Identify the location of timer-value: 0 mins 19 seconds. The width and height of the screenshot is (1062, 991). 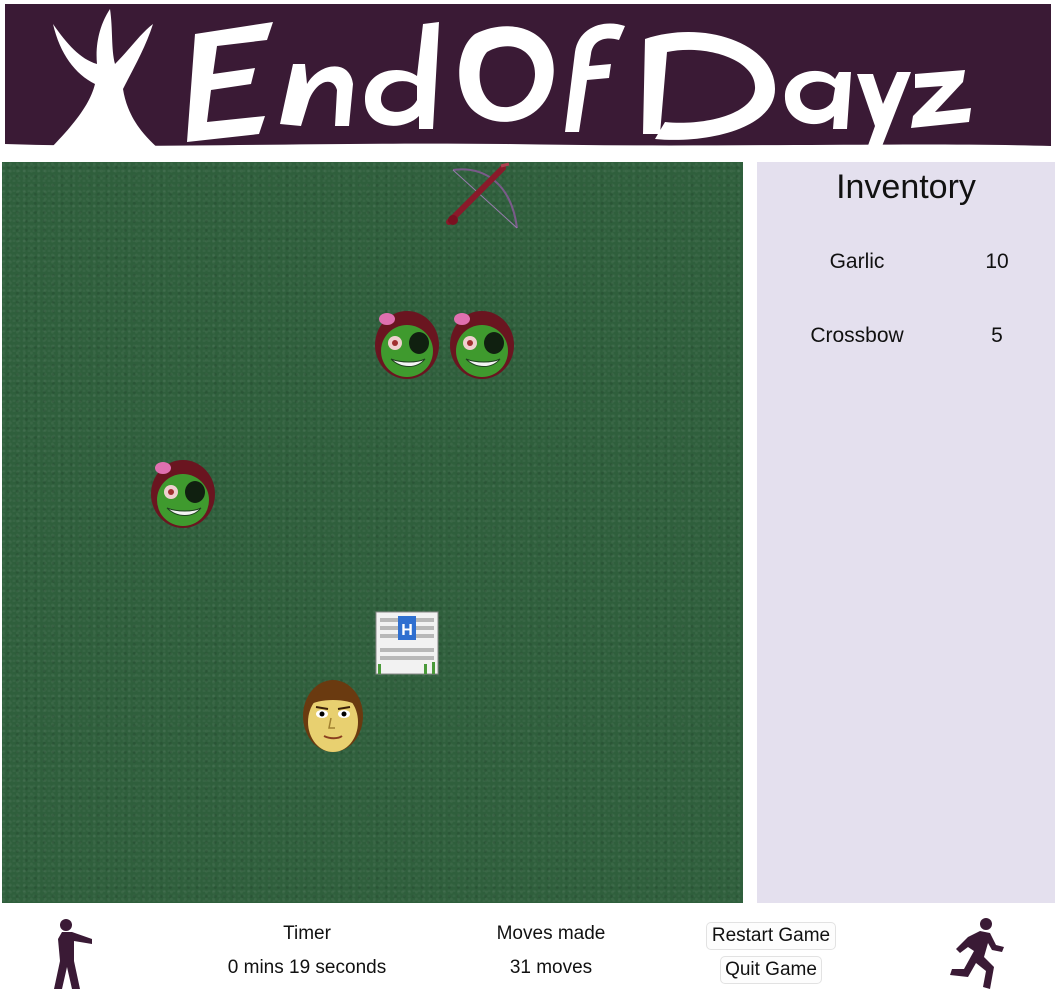
(307, 967).